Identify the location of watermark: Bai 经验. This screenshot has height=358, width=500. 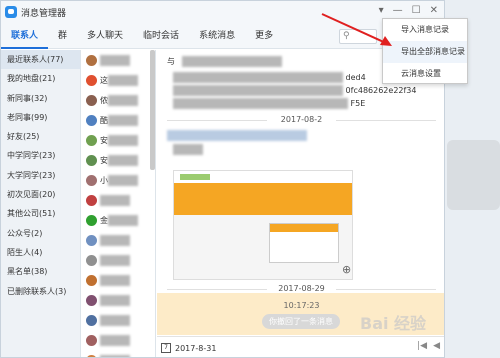
(393, 323).